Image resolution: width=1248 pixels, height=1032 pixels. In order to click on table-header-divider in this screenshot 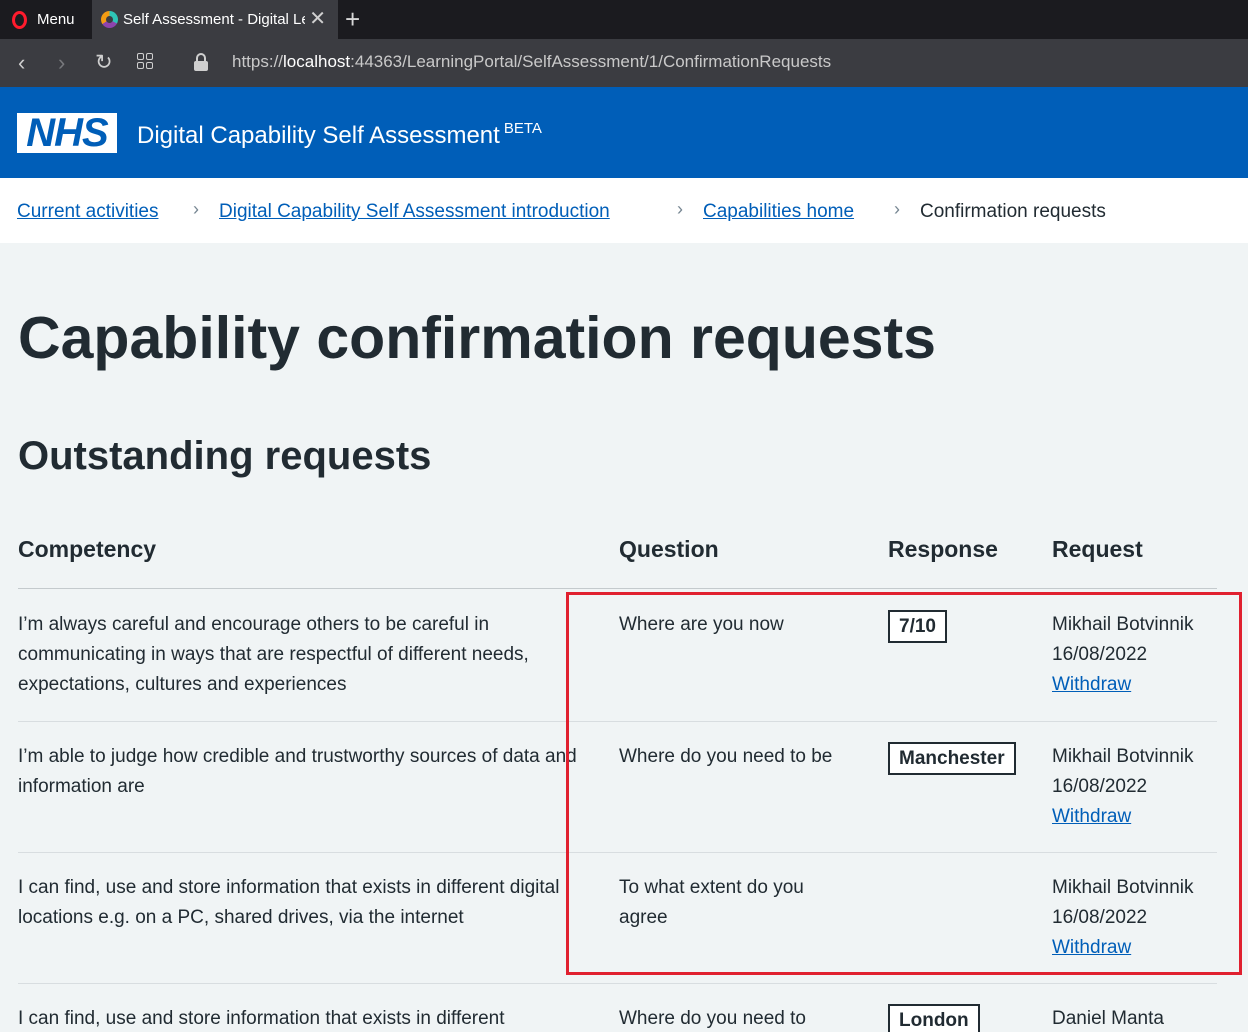, I will do `click(617, 588)`.